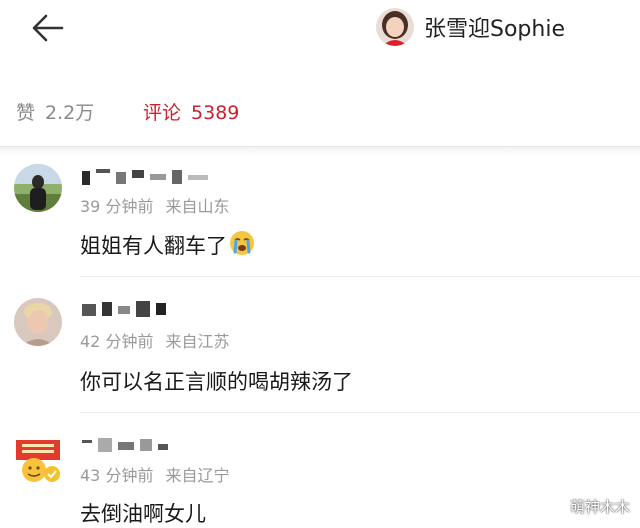  What do you see at coordinates (494, 29) in the screenshot?
I see `profile-name: 张雪迎Sophie` at bounding box center [494, 29].